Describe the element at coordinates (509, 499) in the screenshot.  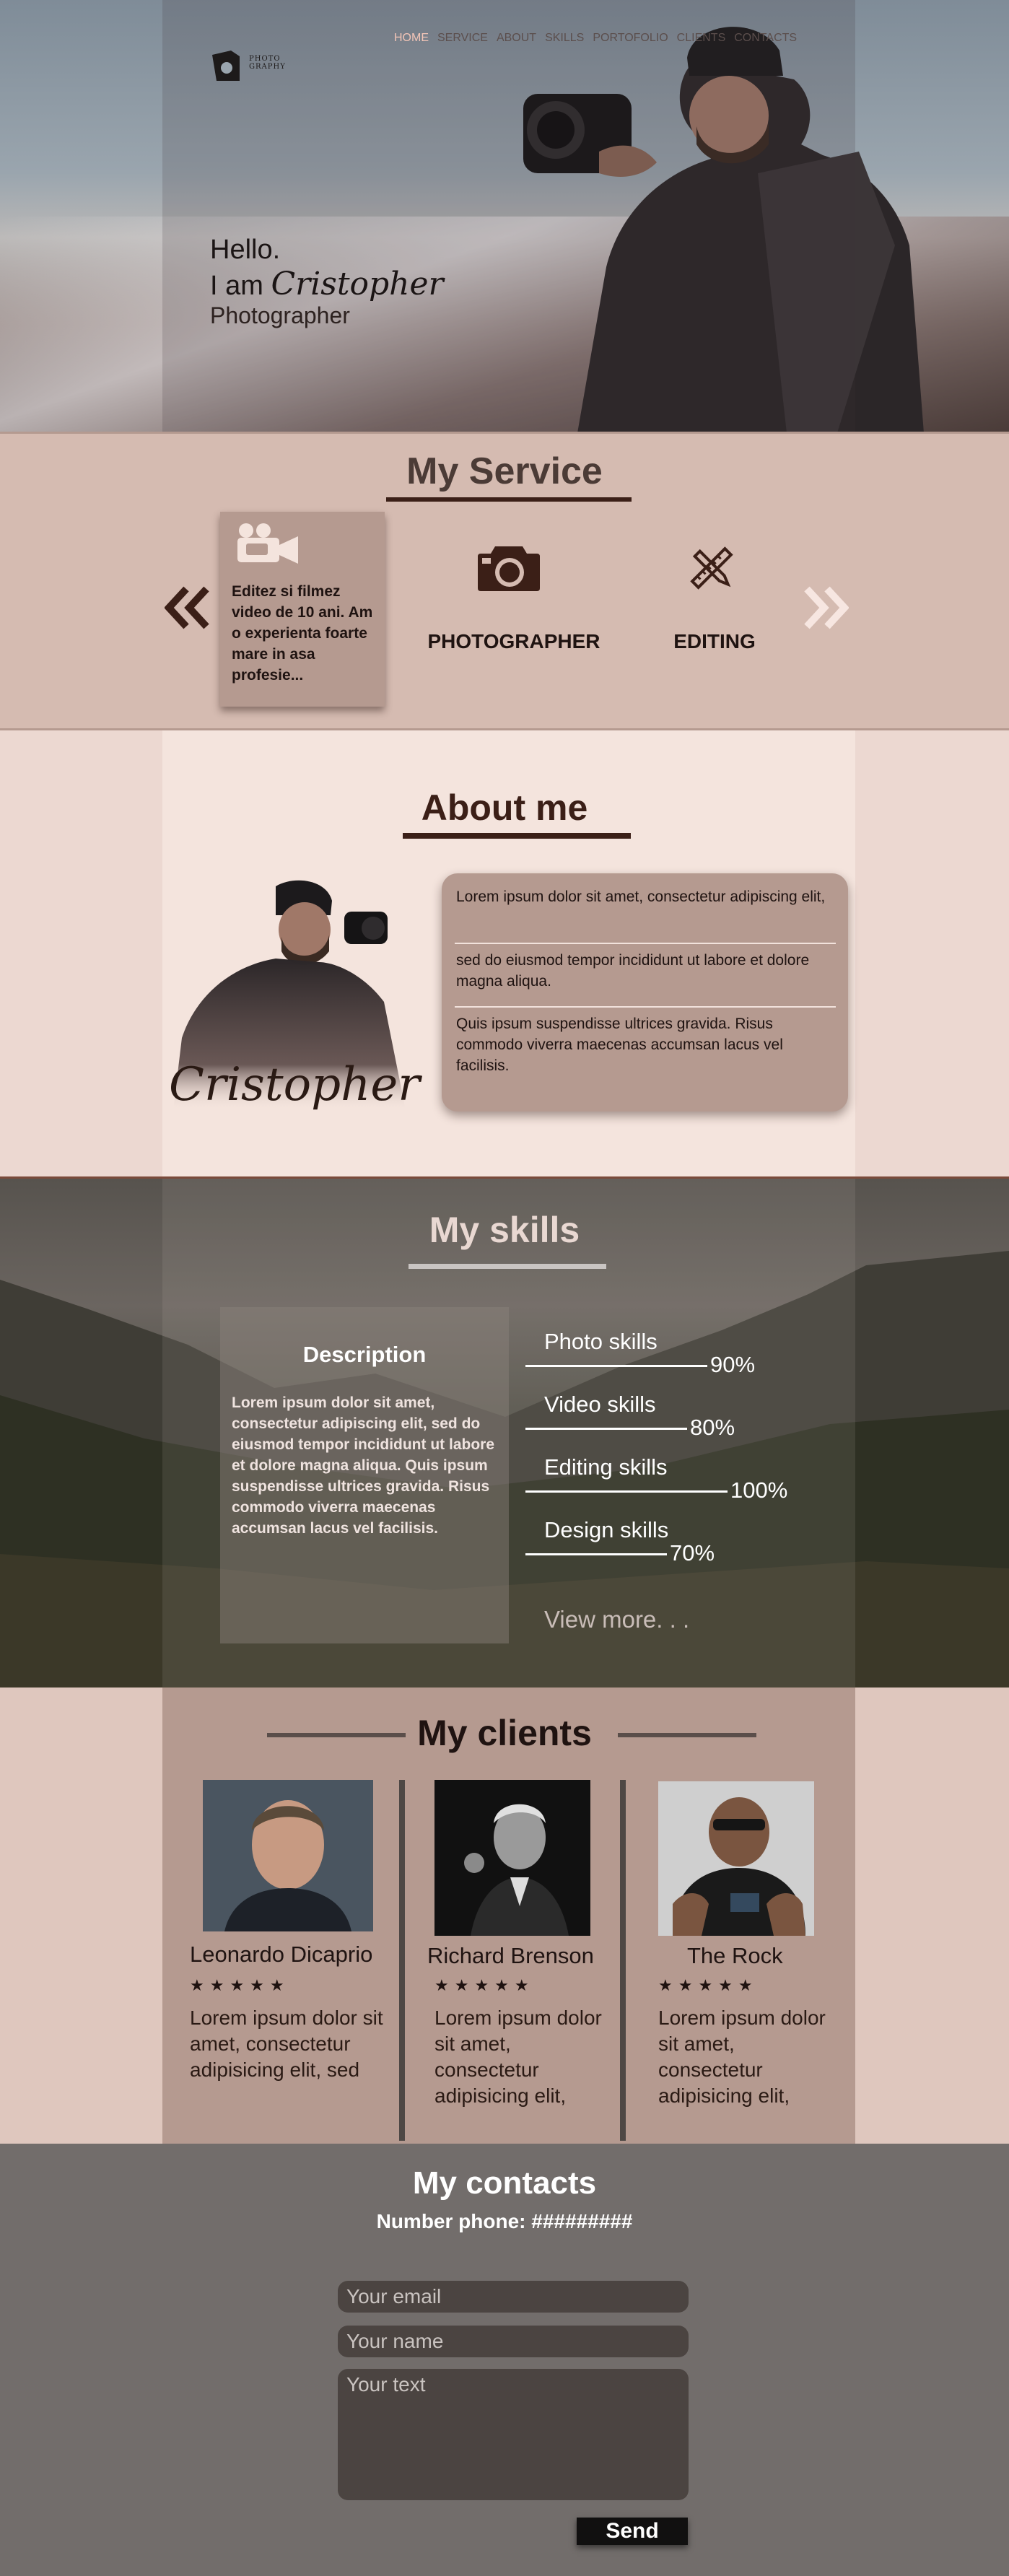
I see `service-title-underline` at that location.